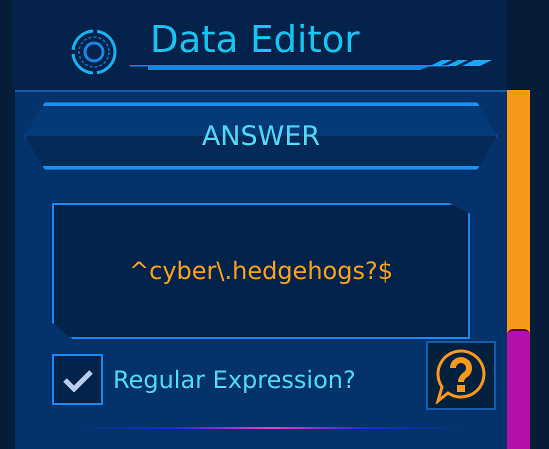  I want to click on scrollbar-track, so click(518, 269).